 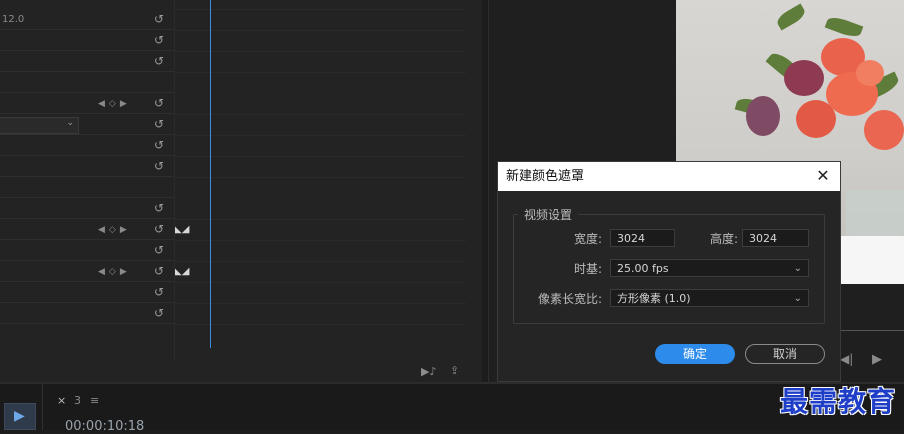 I want to click on selection-tool-button: ▶, so click(x=20, y=416).